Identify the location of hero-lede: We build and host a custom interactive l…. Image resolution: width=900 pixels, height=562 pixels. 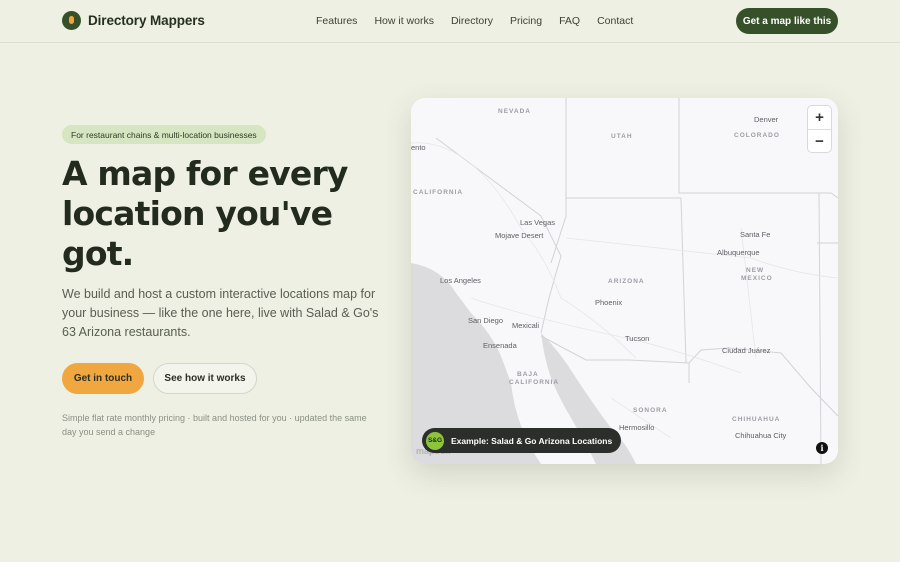
(220, 313).